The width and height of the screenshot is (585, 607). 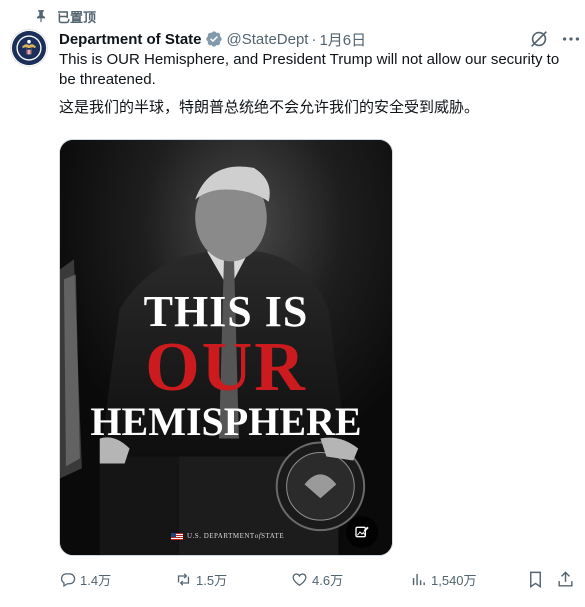 I want to click on tweet-header: Department of State @StateDept · 1月6日, so click(x=292, y=39).